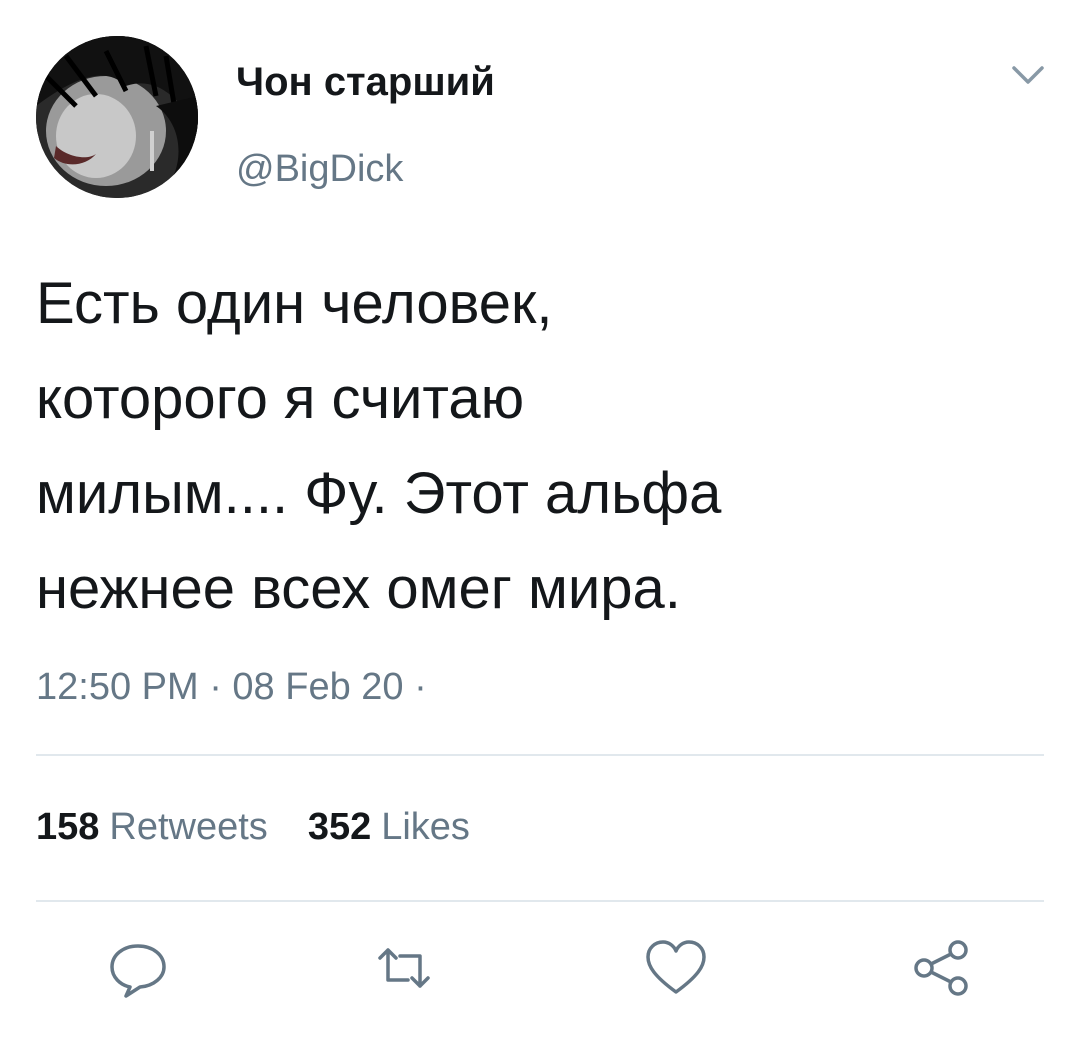 The height and width of the screenshot is (1062, 1080). I want to click on user-handle: @BigDick, so click(319, 169).